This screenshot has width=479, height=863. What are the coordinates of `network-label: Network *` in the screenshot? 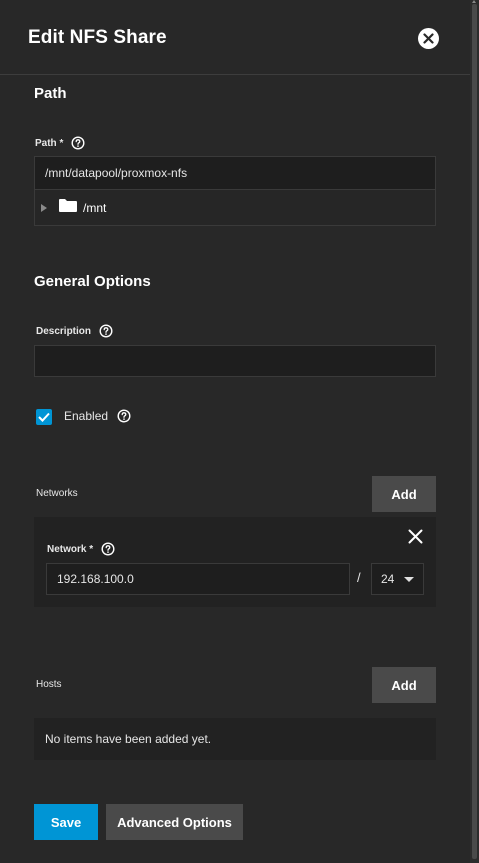 It's located at (81, 549).